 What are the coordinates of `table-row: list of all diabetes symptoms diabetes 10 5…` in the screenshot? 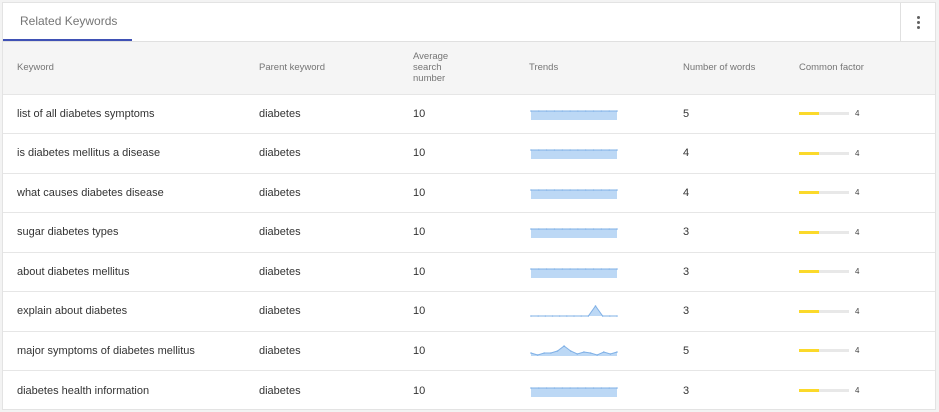 It's located at (469, 114).